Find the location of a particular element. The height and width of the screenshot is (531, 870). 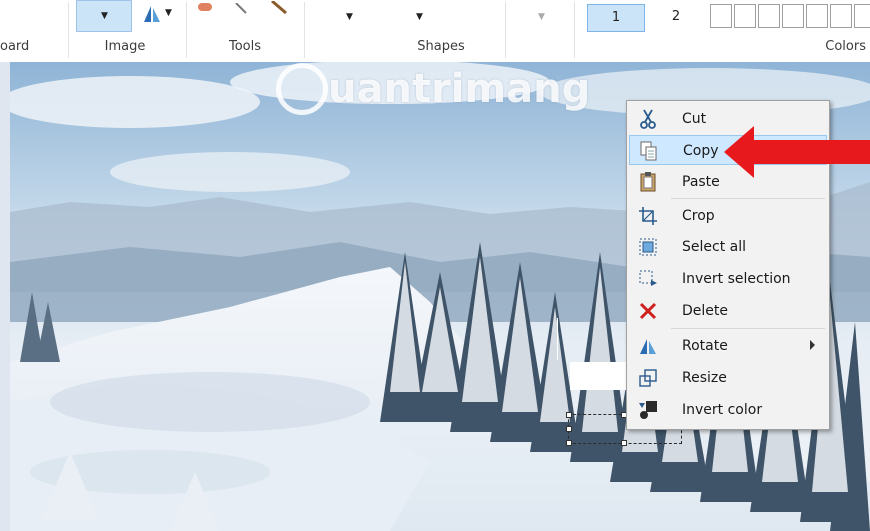

menu-item-delete: Delete is located at coordinates (728, 311).